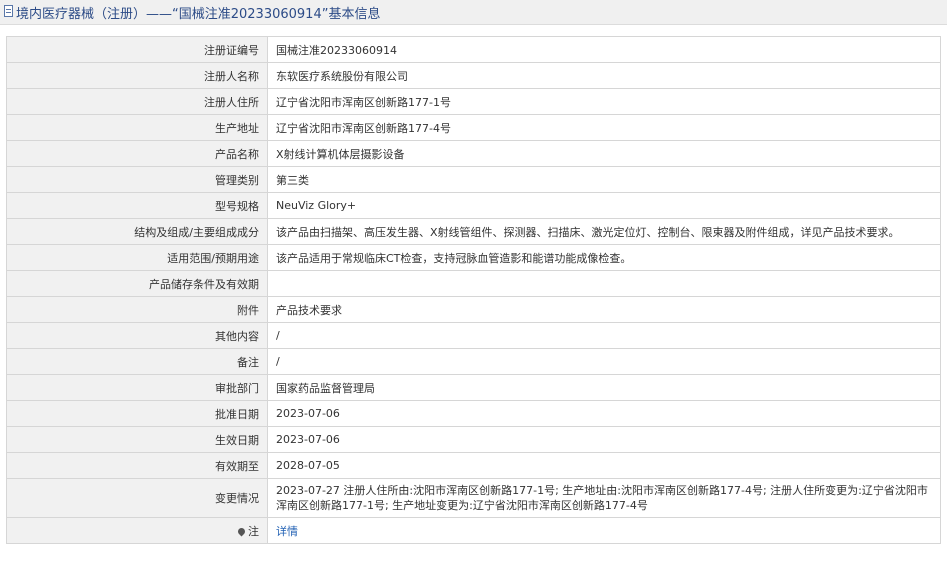 The height and width of the screenshot is (575, 947). Describe the element at coordinates (604, 75) in the screenshot. I see `row-value: 东软医疗系统股份有限公司` at that location.